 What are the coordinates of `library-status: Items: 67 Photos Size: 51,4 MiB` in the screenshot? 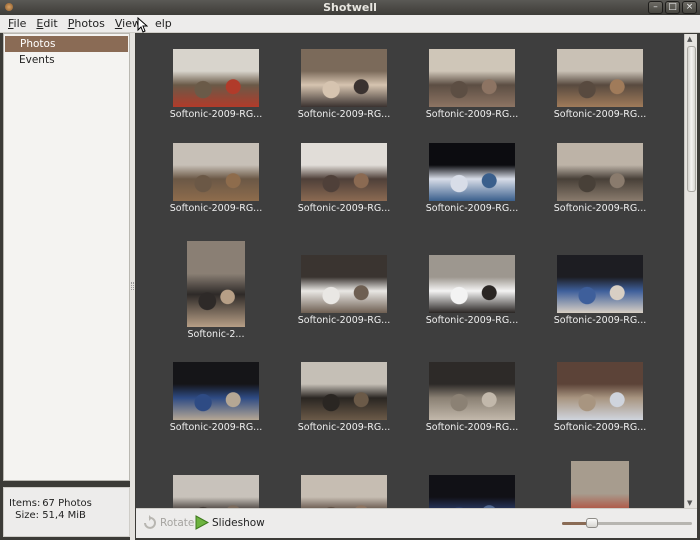 It's located at (66, 512).